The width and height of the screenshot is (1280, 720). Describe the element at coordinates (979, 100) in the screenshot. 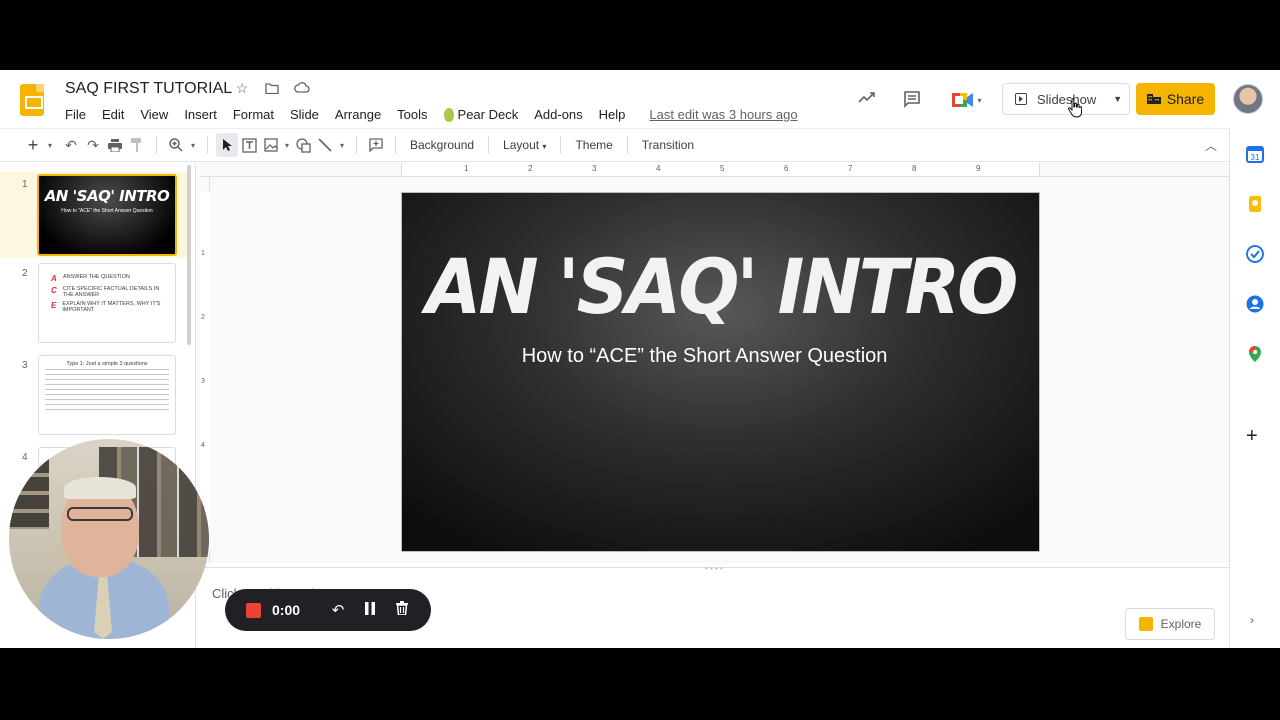

I see `meet-dropdown-icon: ▾` at that location.